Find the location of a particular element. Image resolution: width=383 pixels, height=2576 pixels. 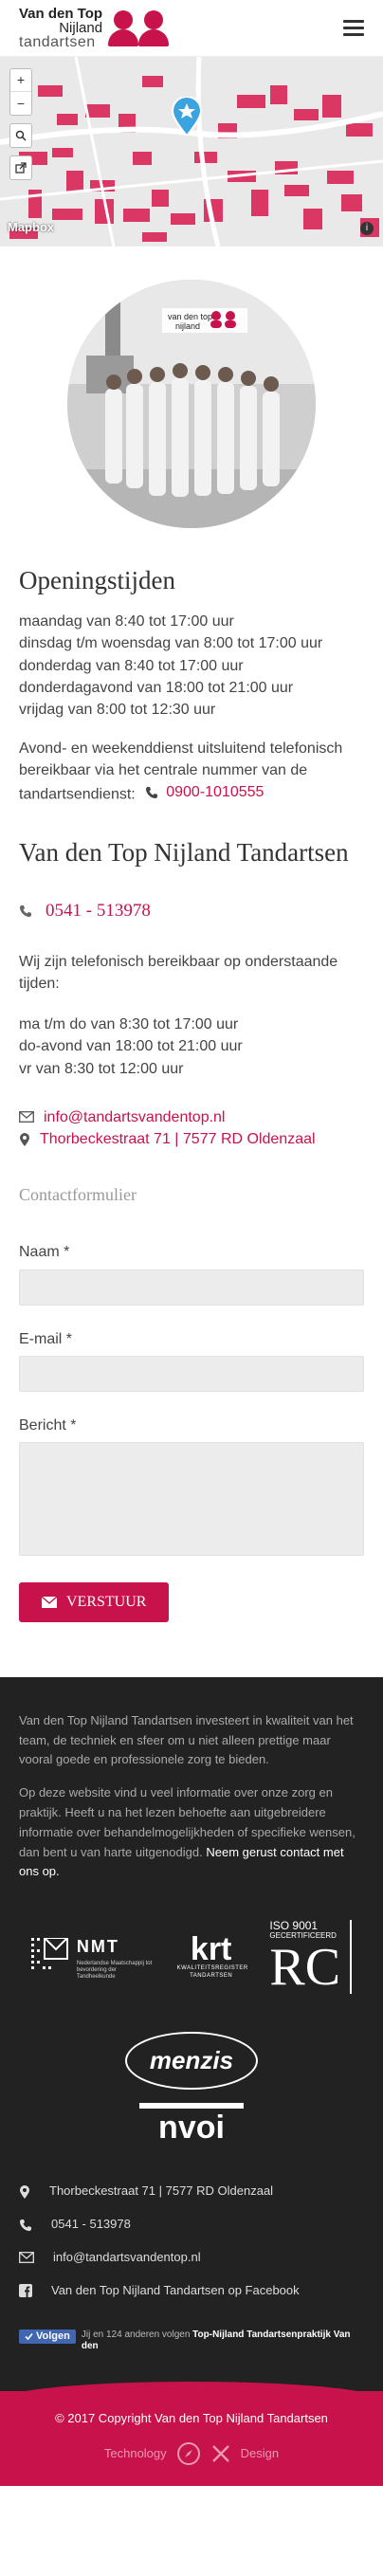

practice-title: Van den Top Nijland Tandartsen is located at coordinates (184, 853).